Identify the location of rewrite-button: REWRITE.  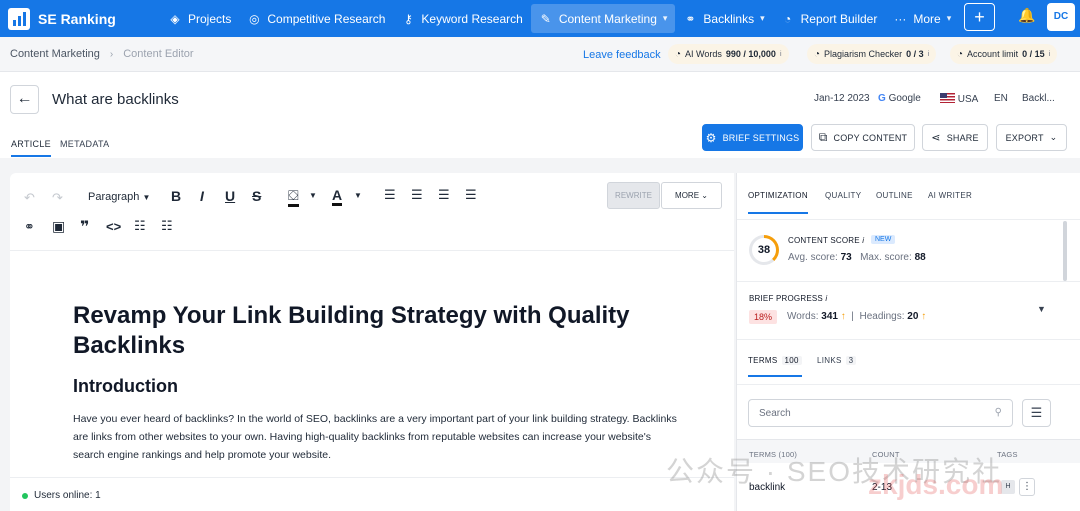
(633, 195).